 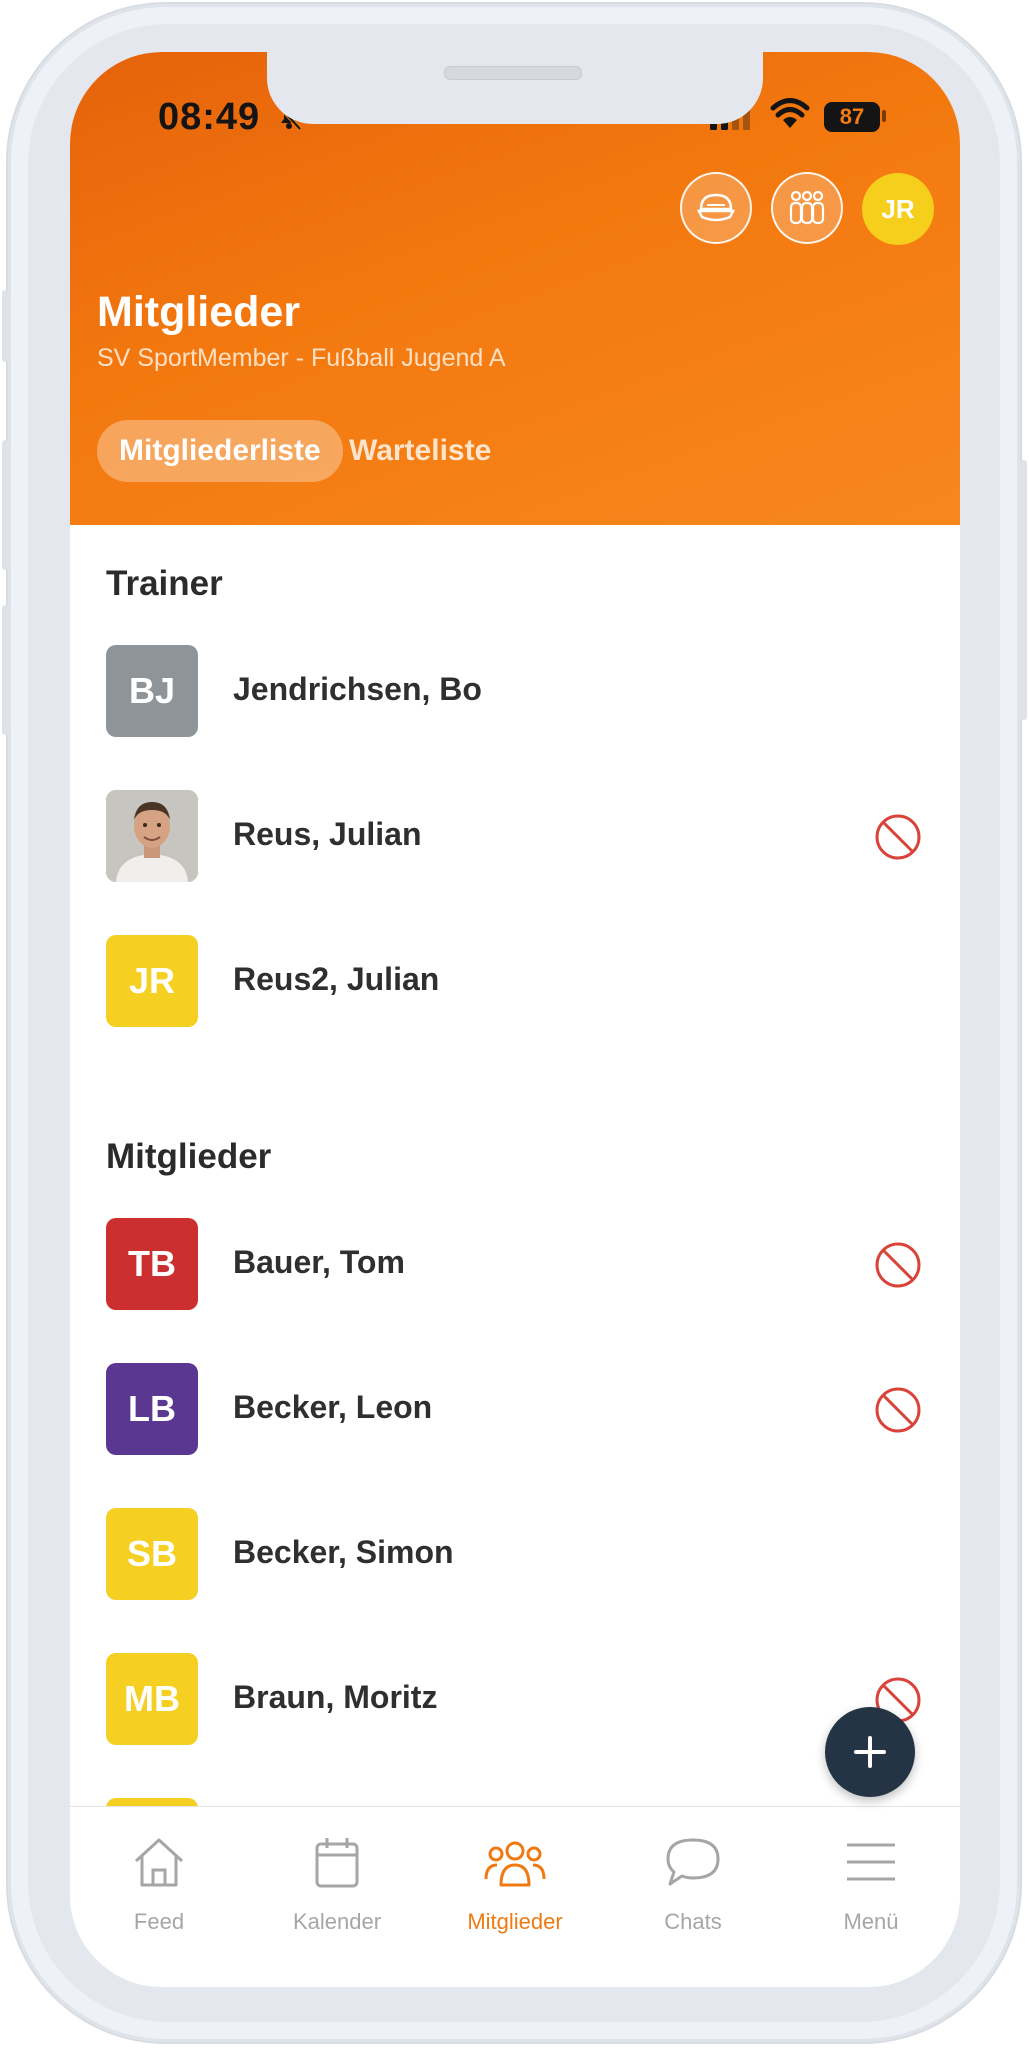 I want to click on member-name: Becker, Leon, so click(x=333, y=1407).